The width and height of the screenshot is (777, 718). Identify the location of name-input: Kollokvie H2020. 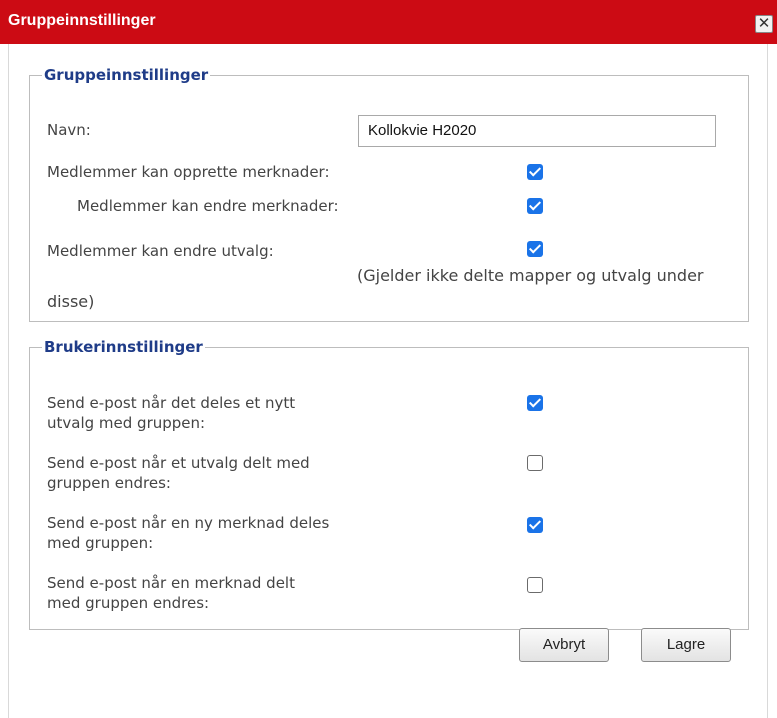
(537, 131).